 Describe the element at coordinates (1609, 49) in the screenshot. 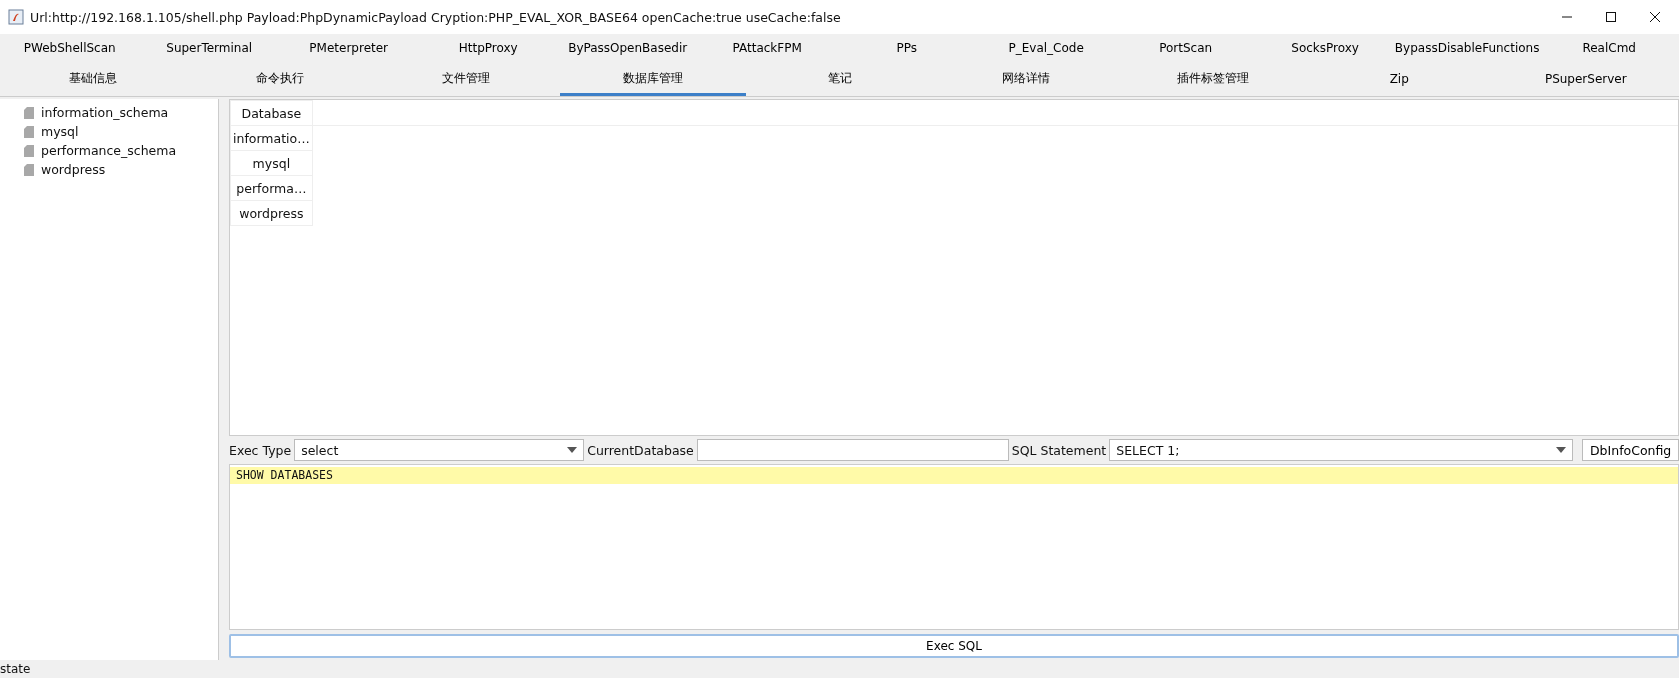

I see `plugin-tab: RealCmd` at that location.